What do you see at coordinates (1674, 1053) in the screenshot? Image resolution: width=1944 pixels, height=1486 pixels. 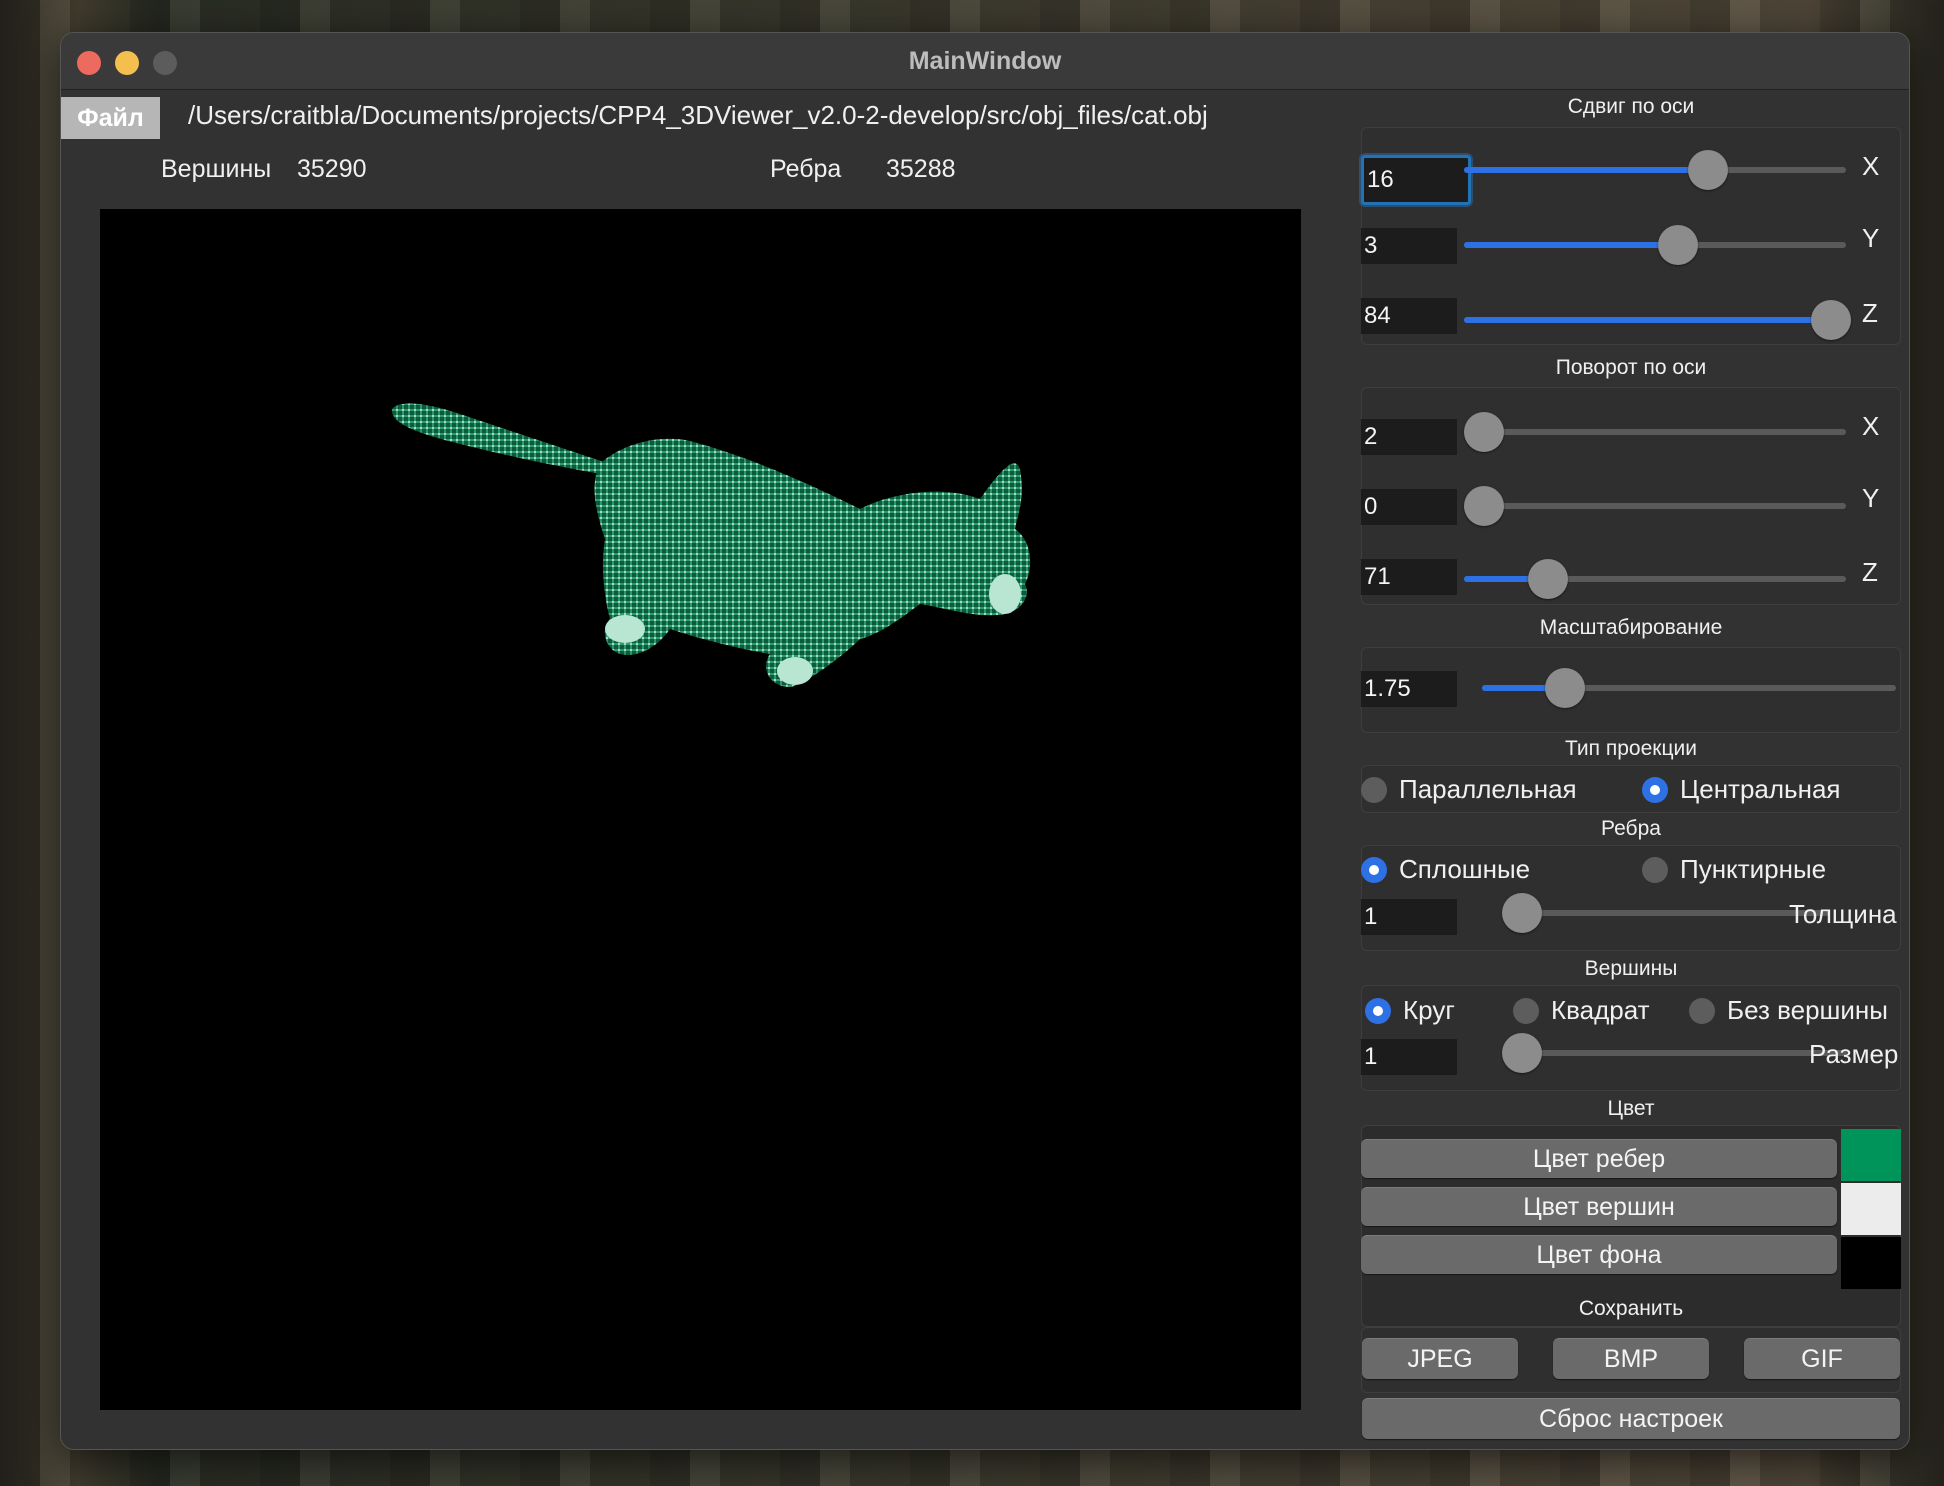 I see `vertex-size-slider` at bounding box center [1674, 1053].